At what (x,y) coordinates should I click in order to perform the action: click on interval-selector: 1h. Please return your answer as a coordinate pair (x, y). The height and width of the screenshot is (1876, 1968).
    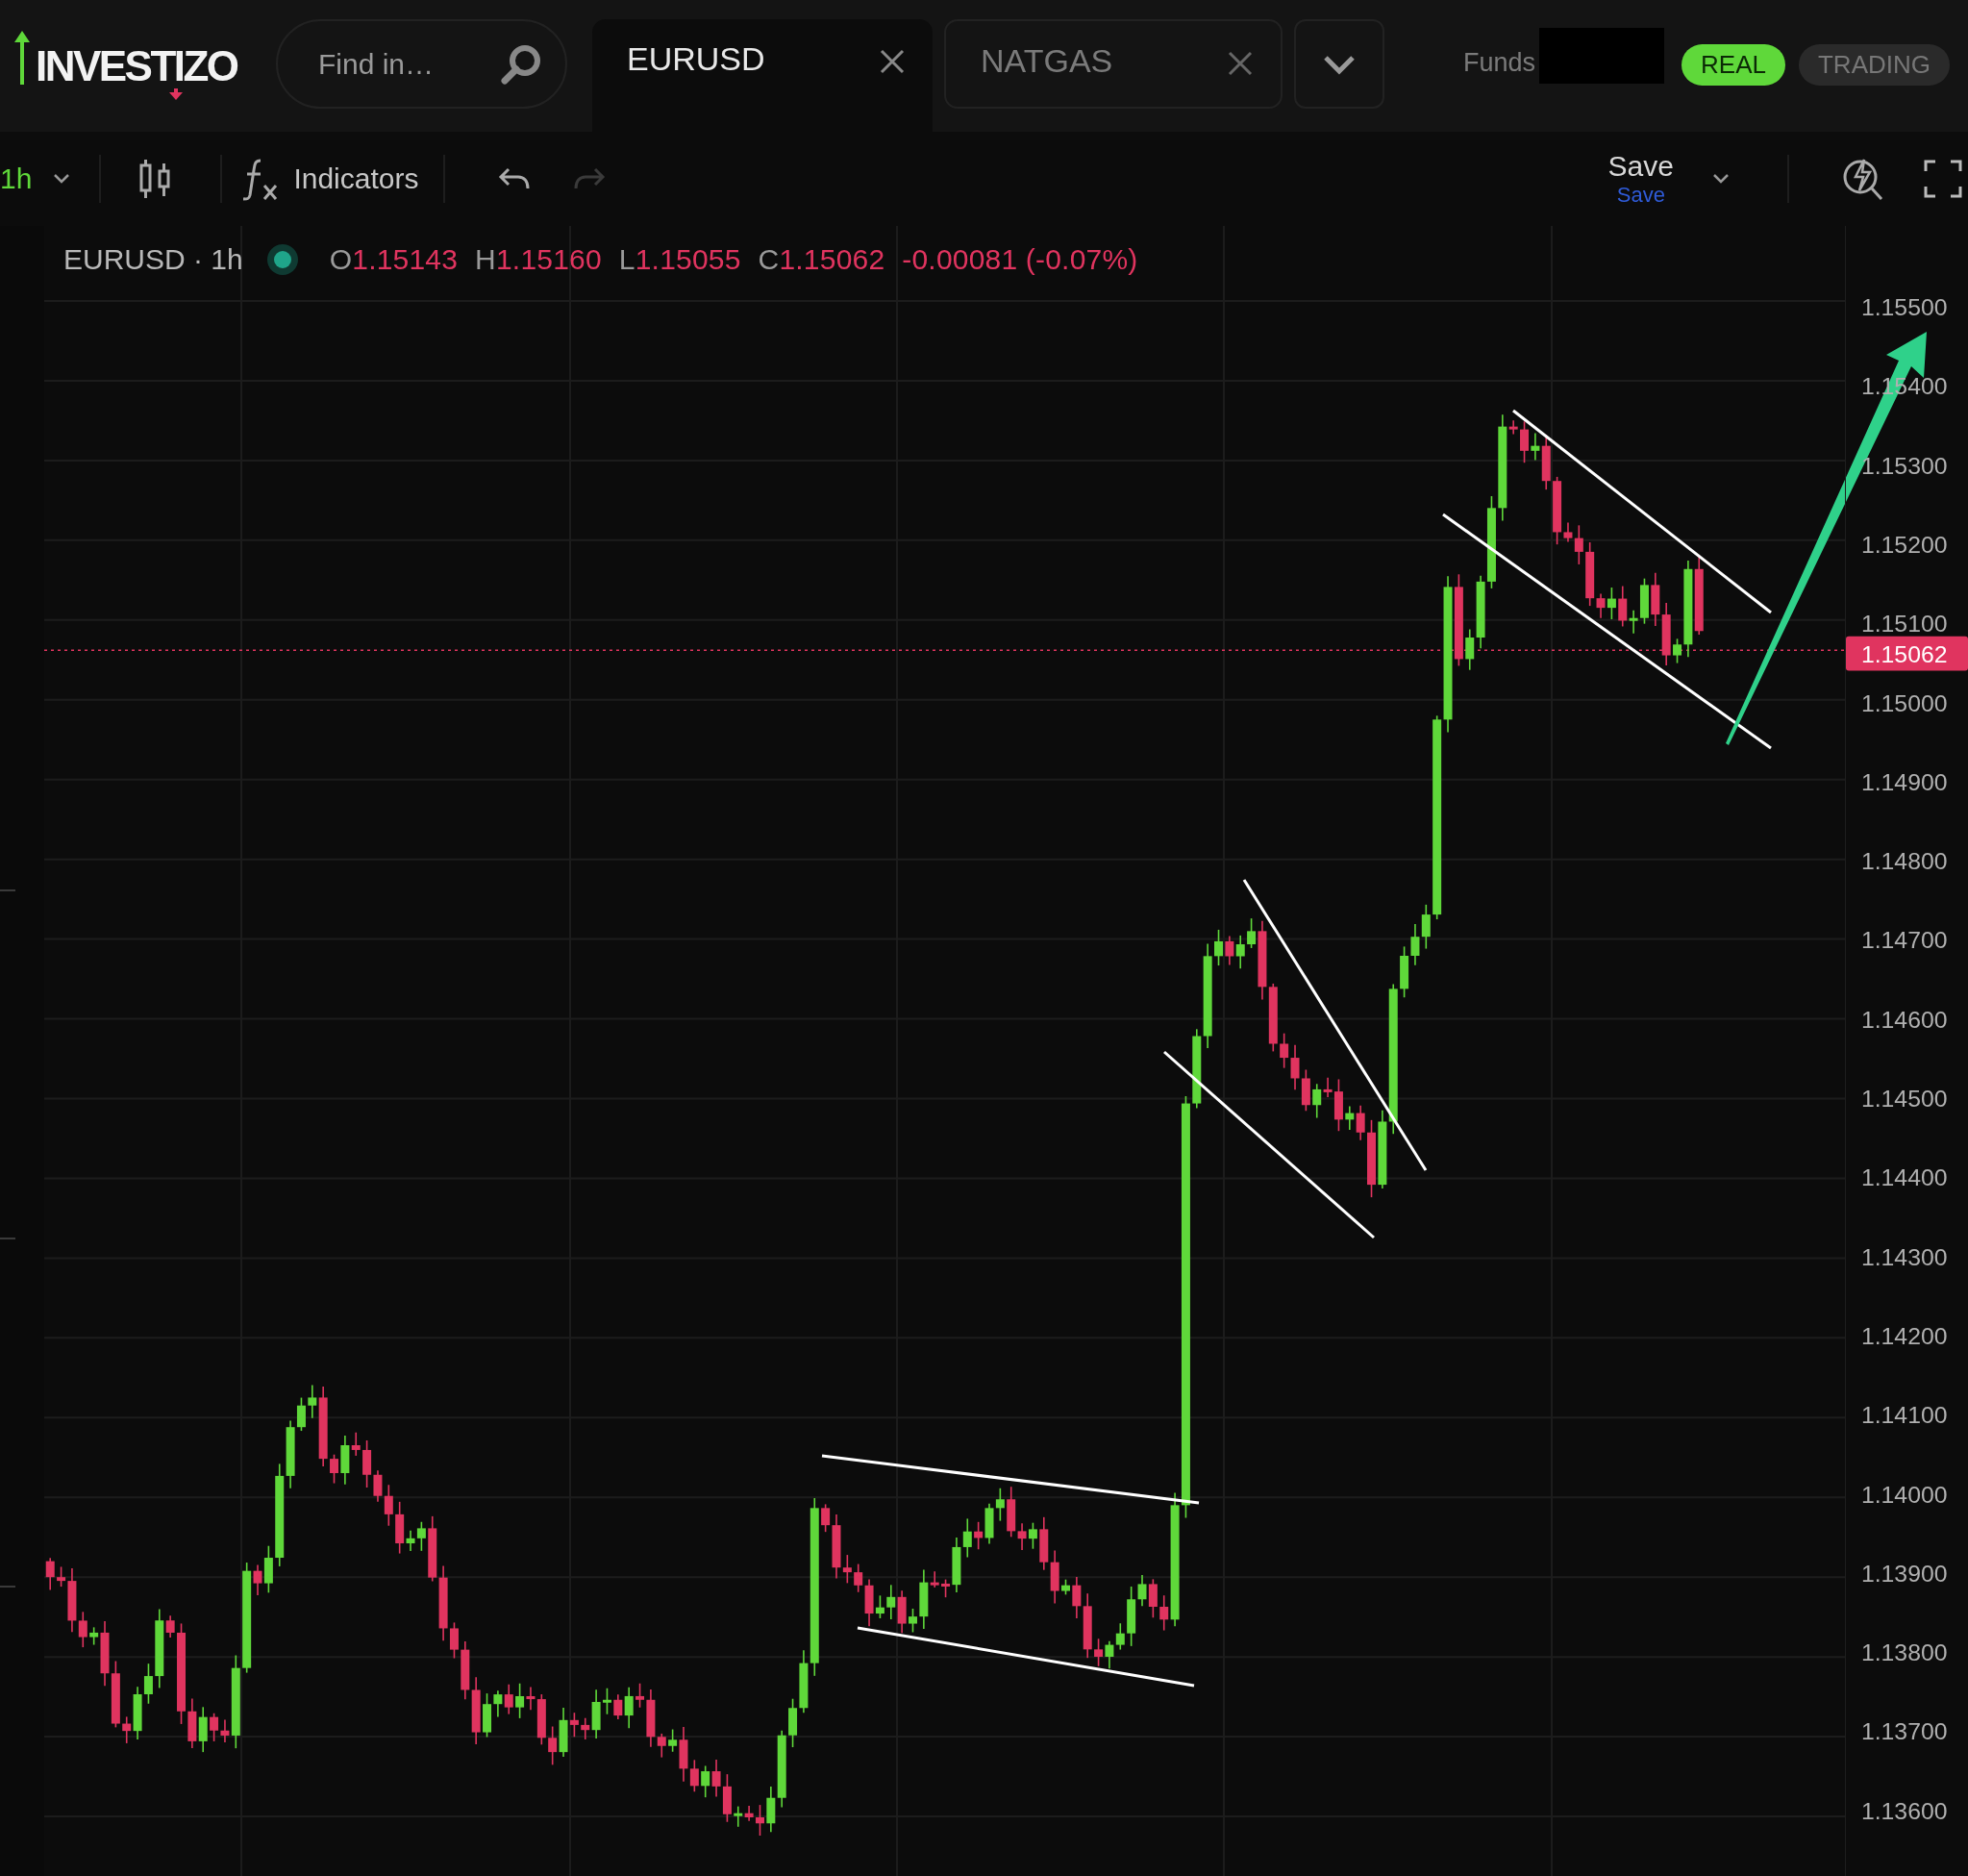
    Looking at the image, I should click on (16, 179).